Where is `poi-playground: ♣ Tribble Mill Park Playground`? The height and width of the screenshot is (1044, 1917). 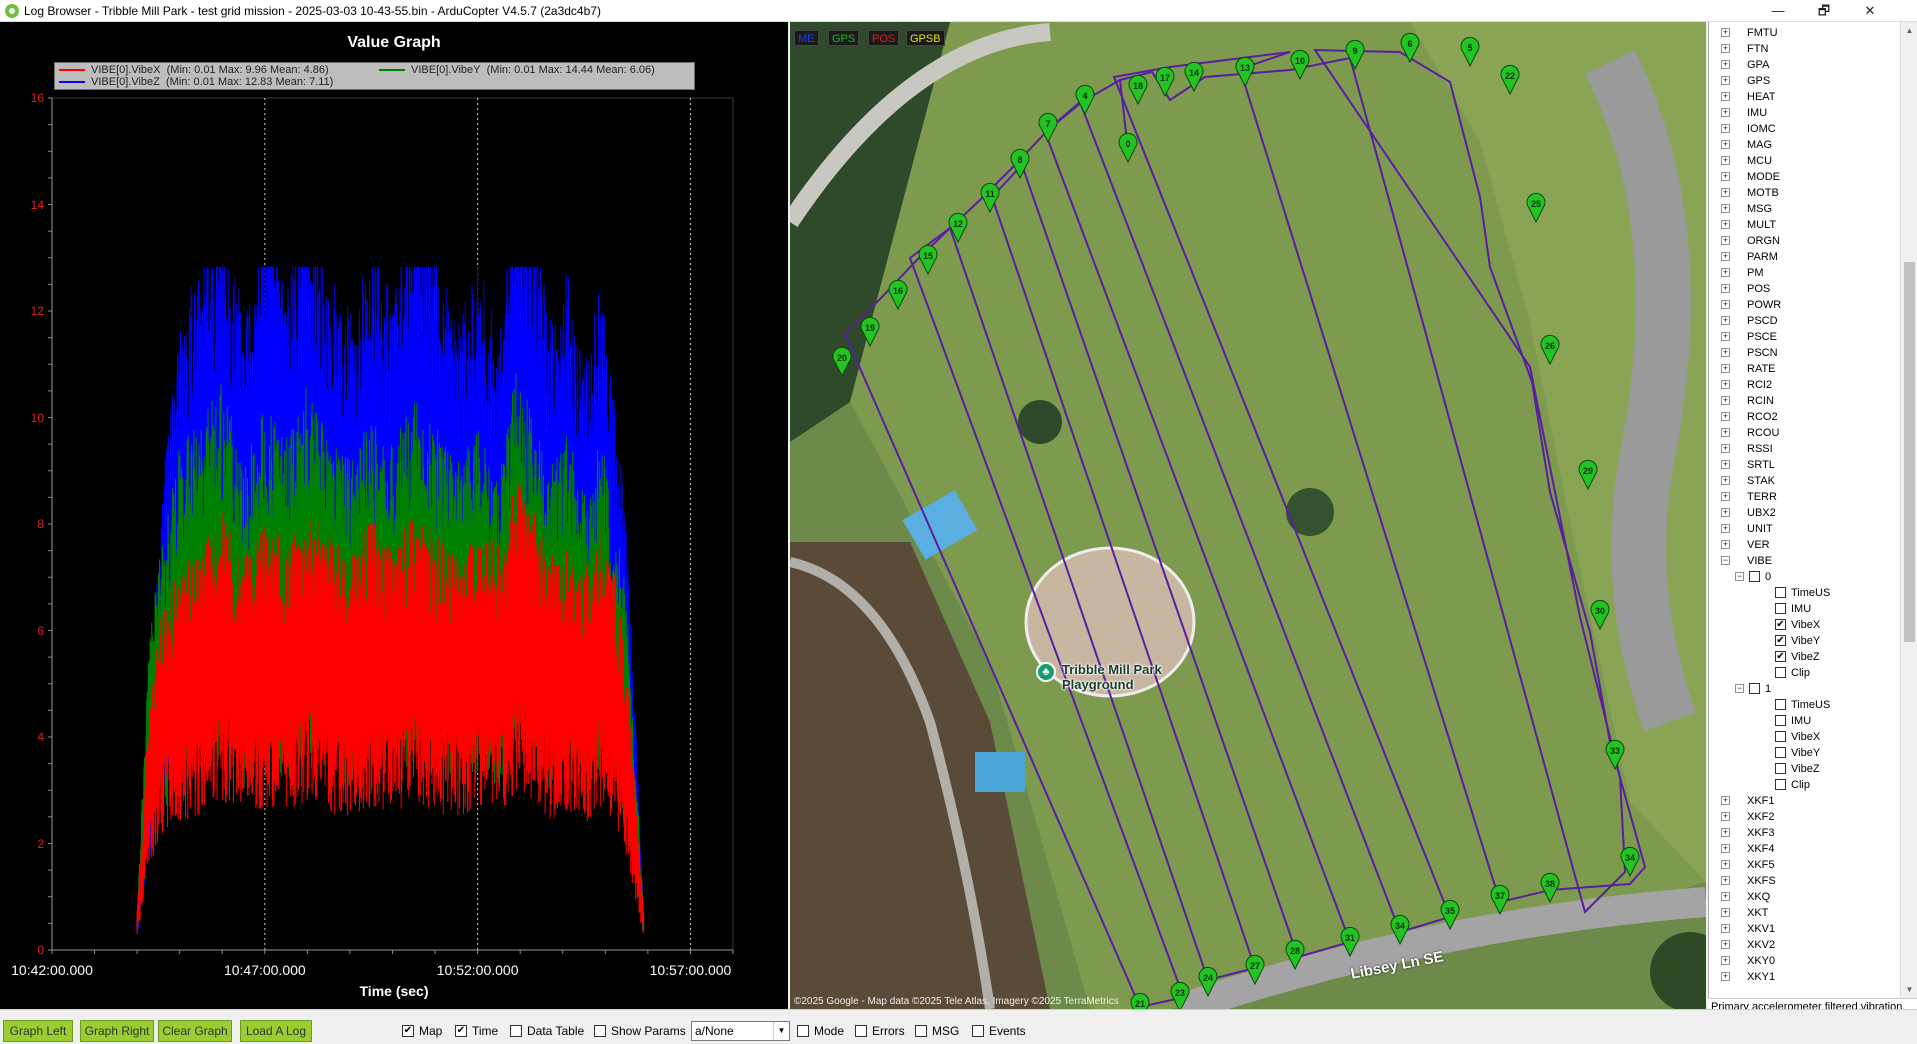 poi-playground: ♣ Tribble Mill Park Playground is located at coordinates (1109, 677).